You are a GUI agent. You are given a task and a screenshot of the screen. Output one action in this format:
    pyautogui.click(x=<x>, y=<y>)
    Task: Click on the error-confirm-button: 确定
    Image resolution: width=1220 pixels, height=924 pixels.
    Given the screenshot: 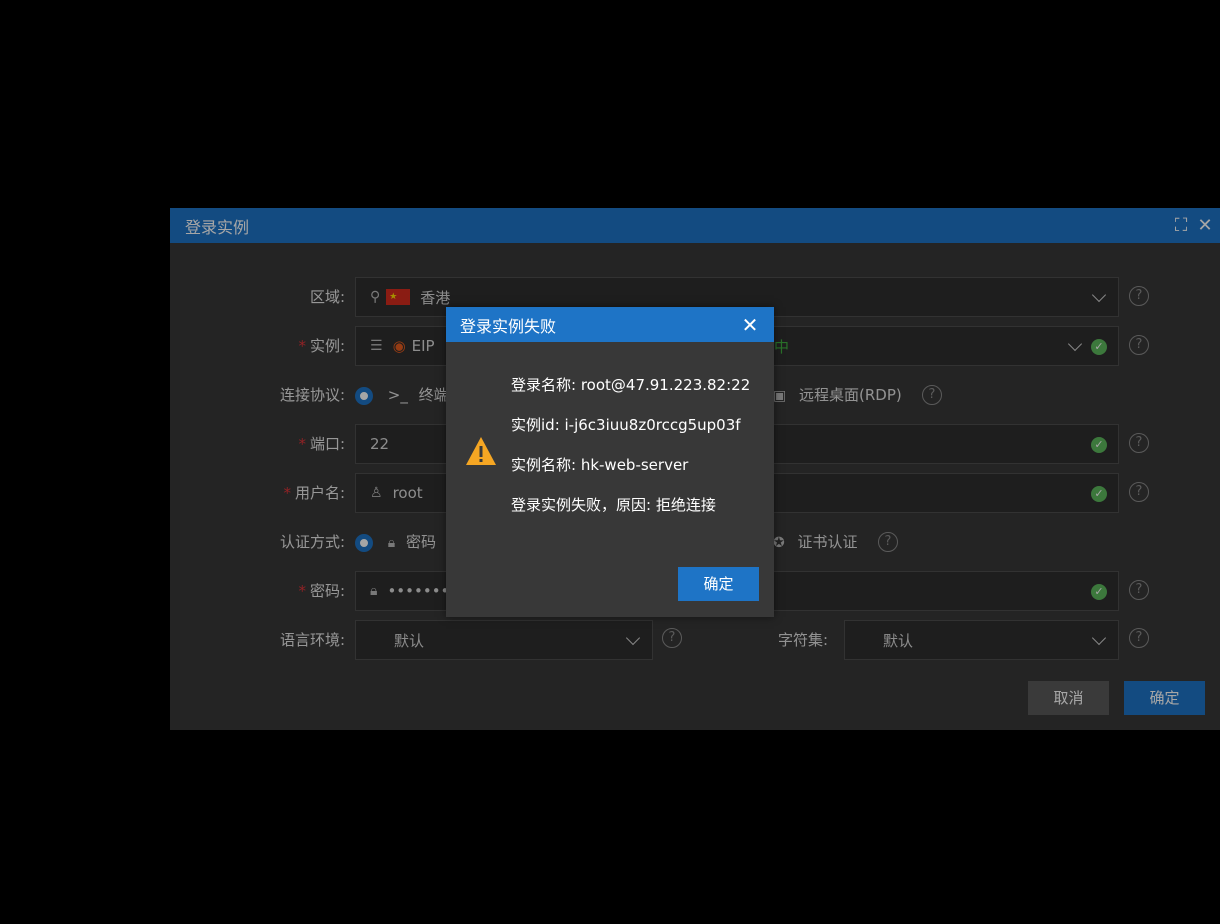 What is the action you would take?
    pyautogui.click(x=718, y=584)
    